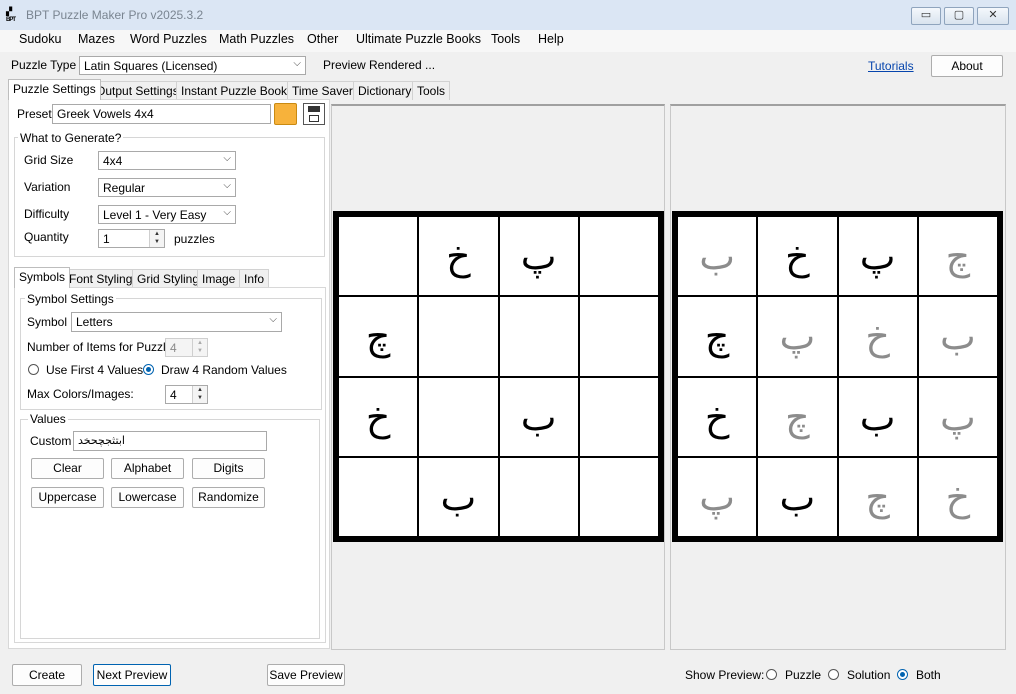 The width and height of the screenshot is (1016, 694). Describe the element at coordinates (96, 39) in the screenshot. I see `menu-mazes: Mazes` at that location.